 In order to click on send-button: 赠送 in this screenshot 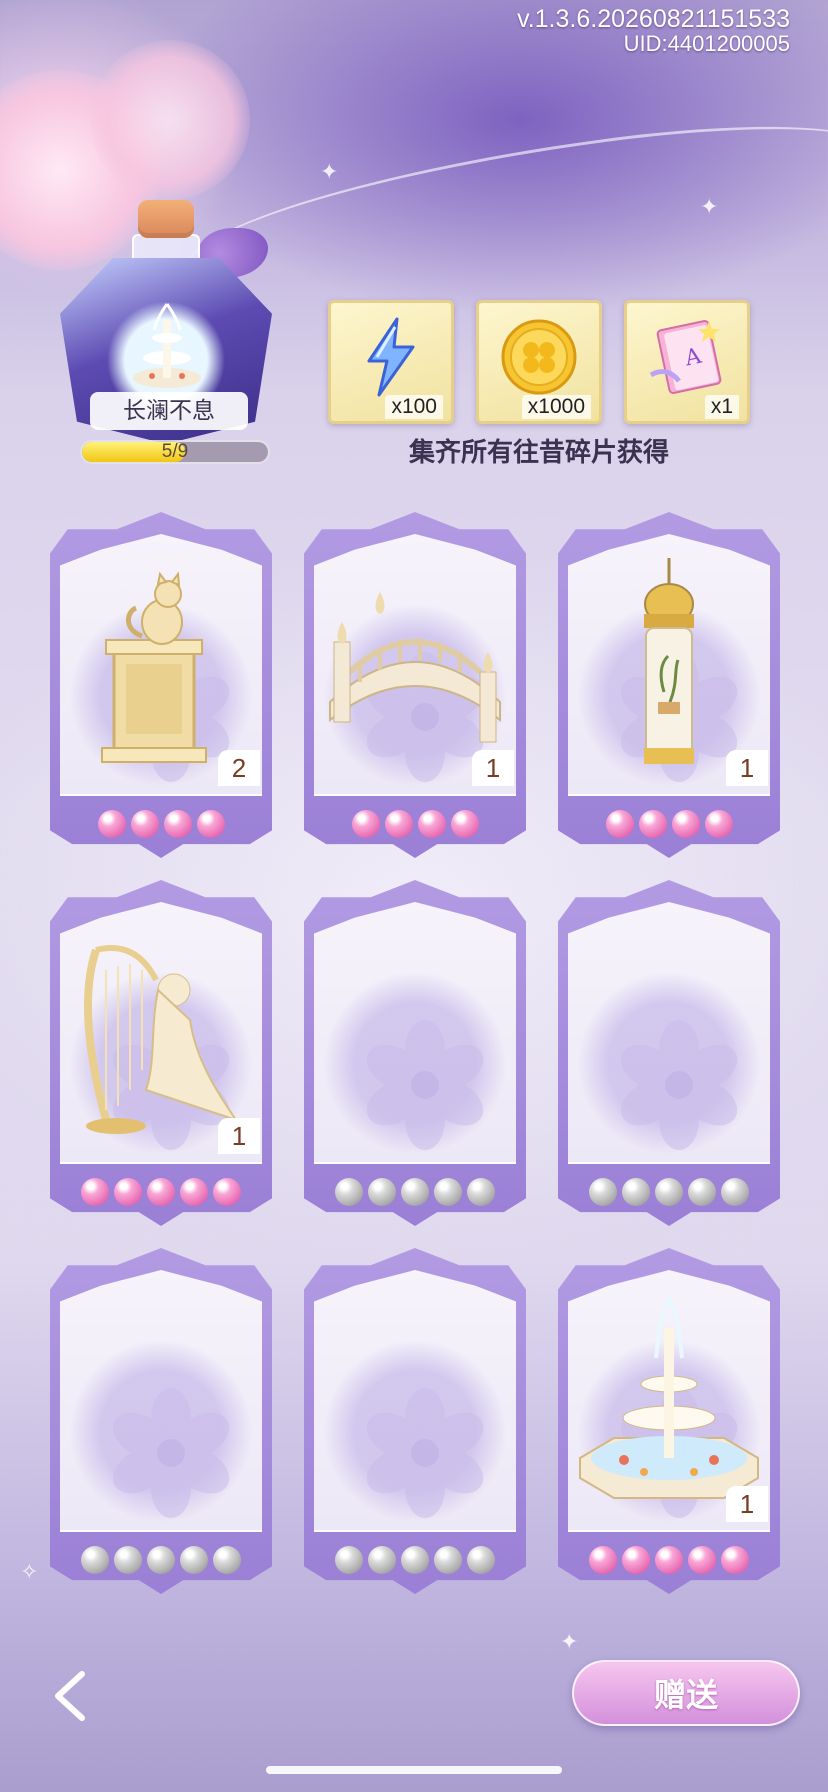, I will do `click(686, 1693)`.